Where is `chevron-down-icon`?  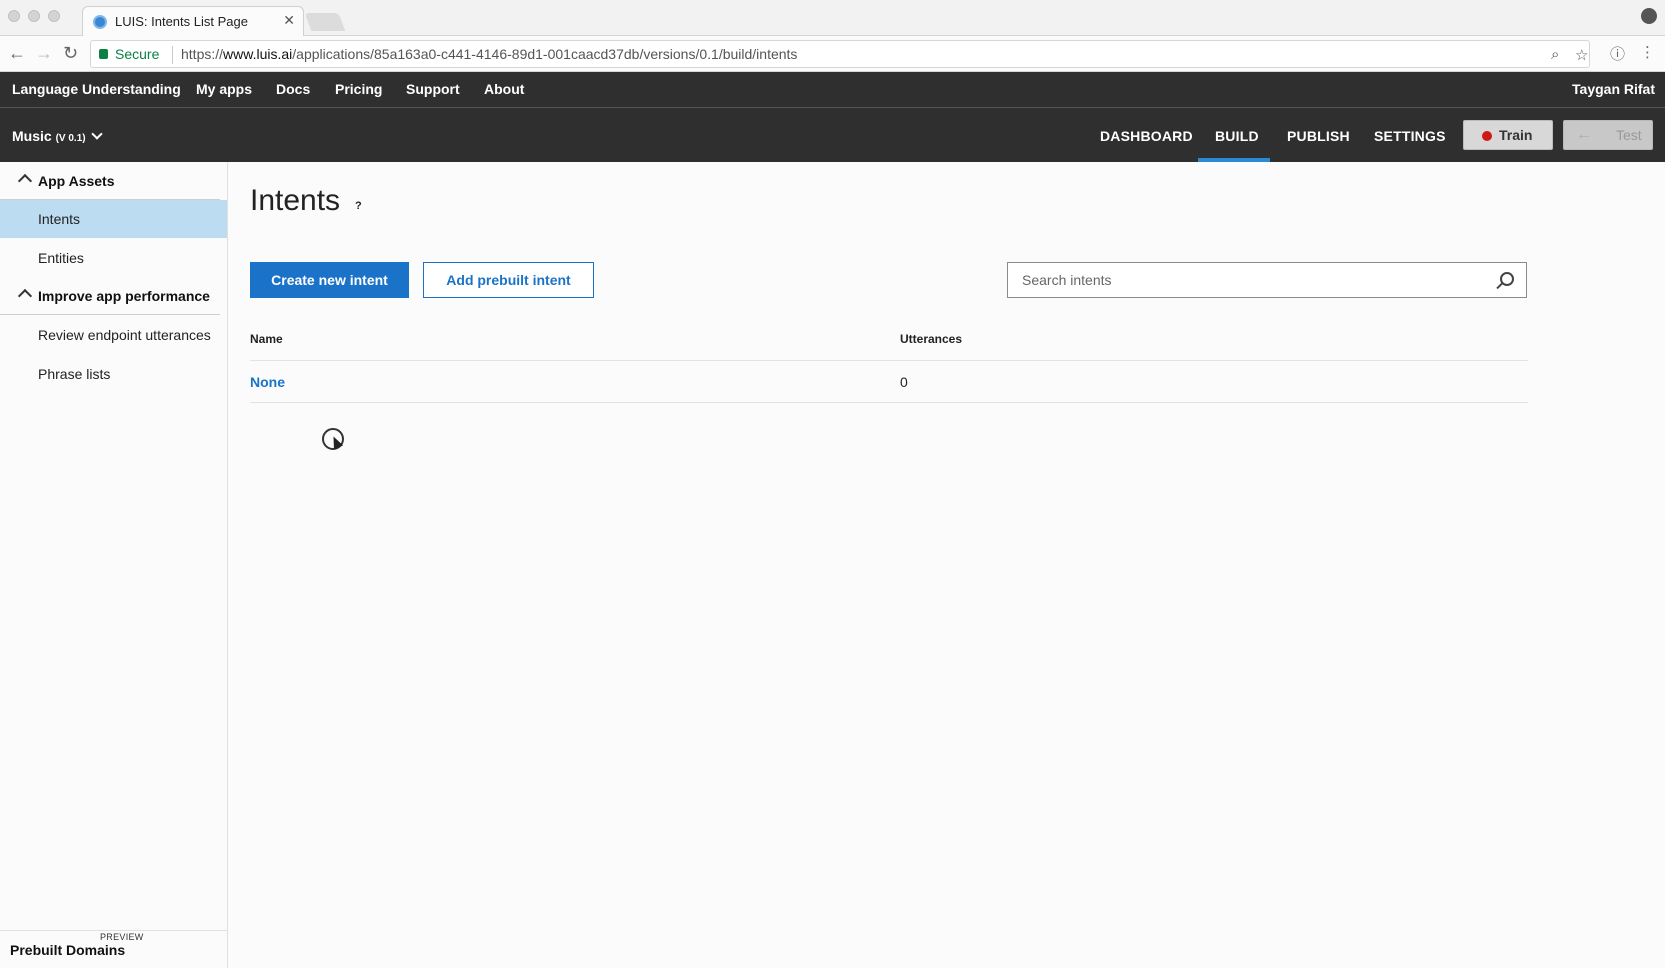 chevron-down-icon is located at coordinates (97, 134).